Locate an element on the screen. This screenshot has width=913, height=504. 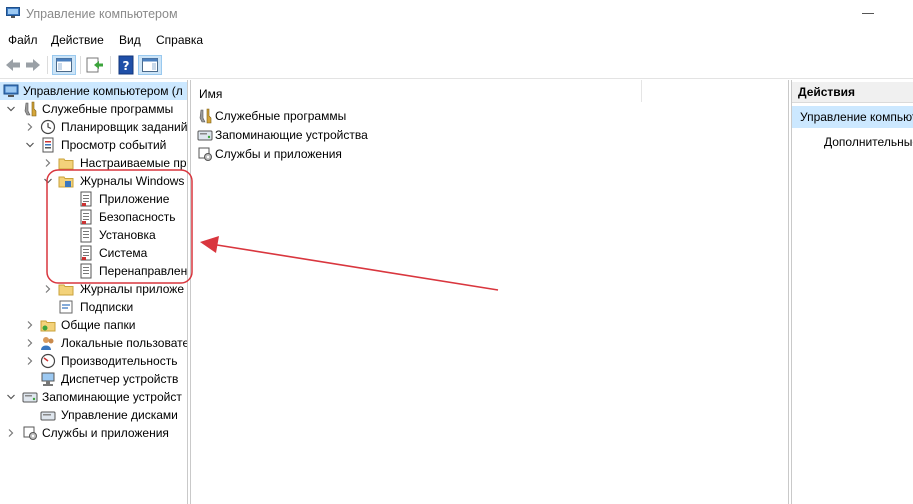
tree-item-system-tools: Служебные программы is located at coordinates (93, 109).